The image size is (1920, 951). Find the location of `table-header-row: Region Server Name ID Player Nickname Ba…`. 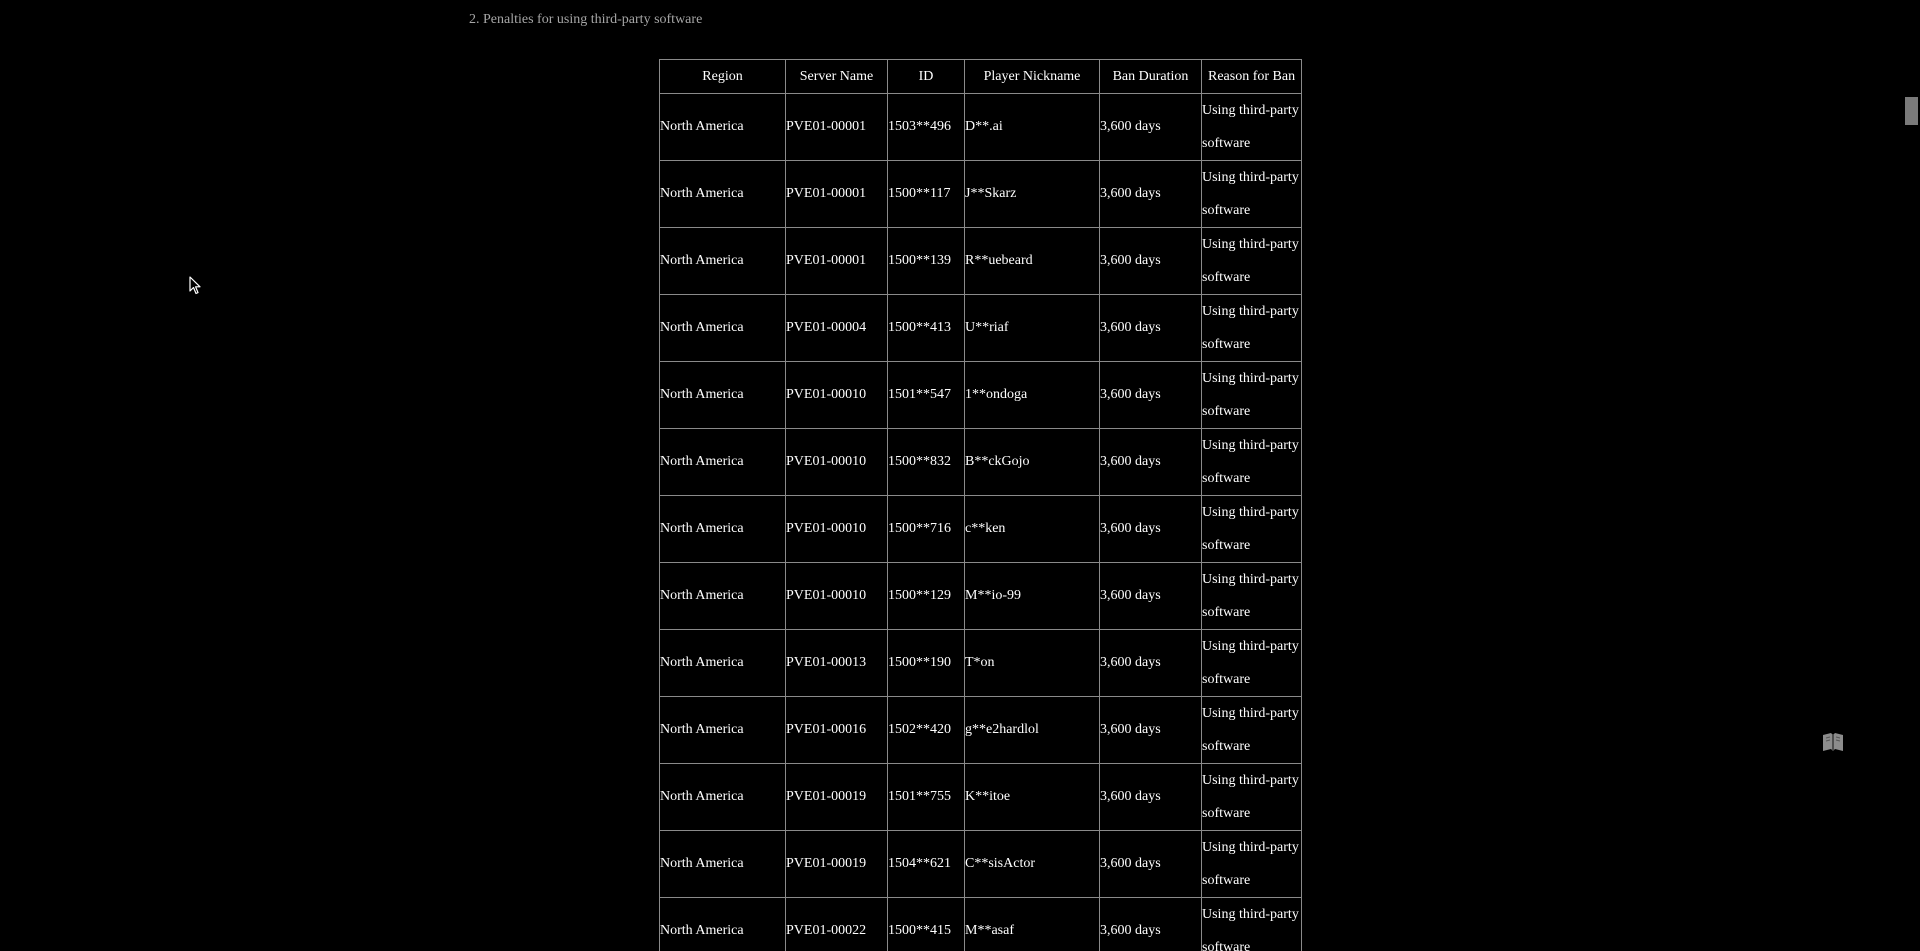

table-header-row: Region Server Name ID Player Nickname Ba… is located at coordinates (981, 76).